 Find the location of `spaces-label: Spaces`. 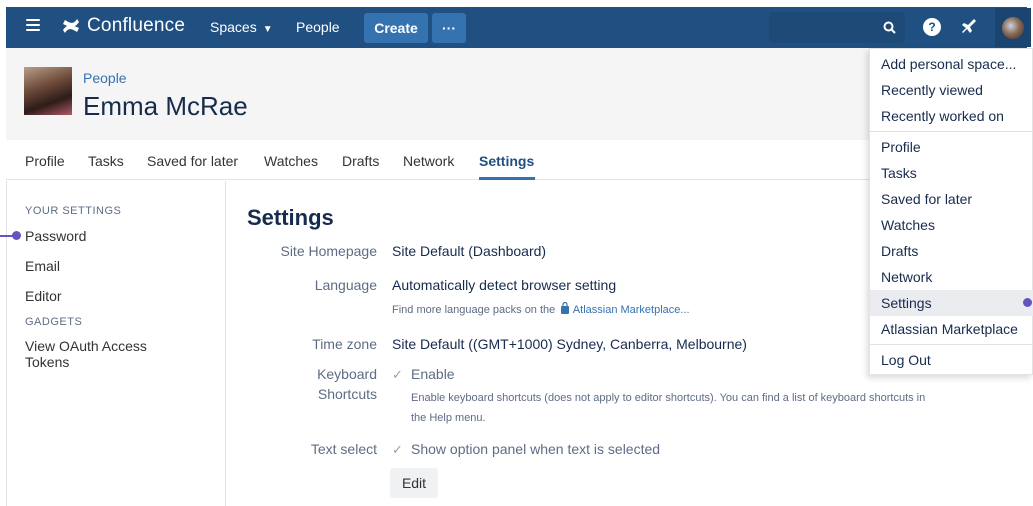

spaces-label: Spaces is located at coordinates (233, 27).